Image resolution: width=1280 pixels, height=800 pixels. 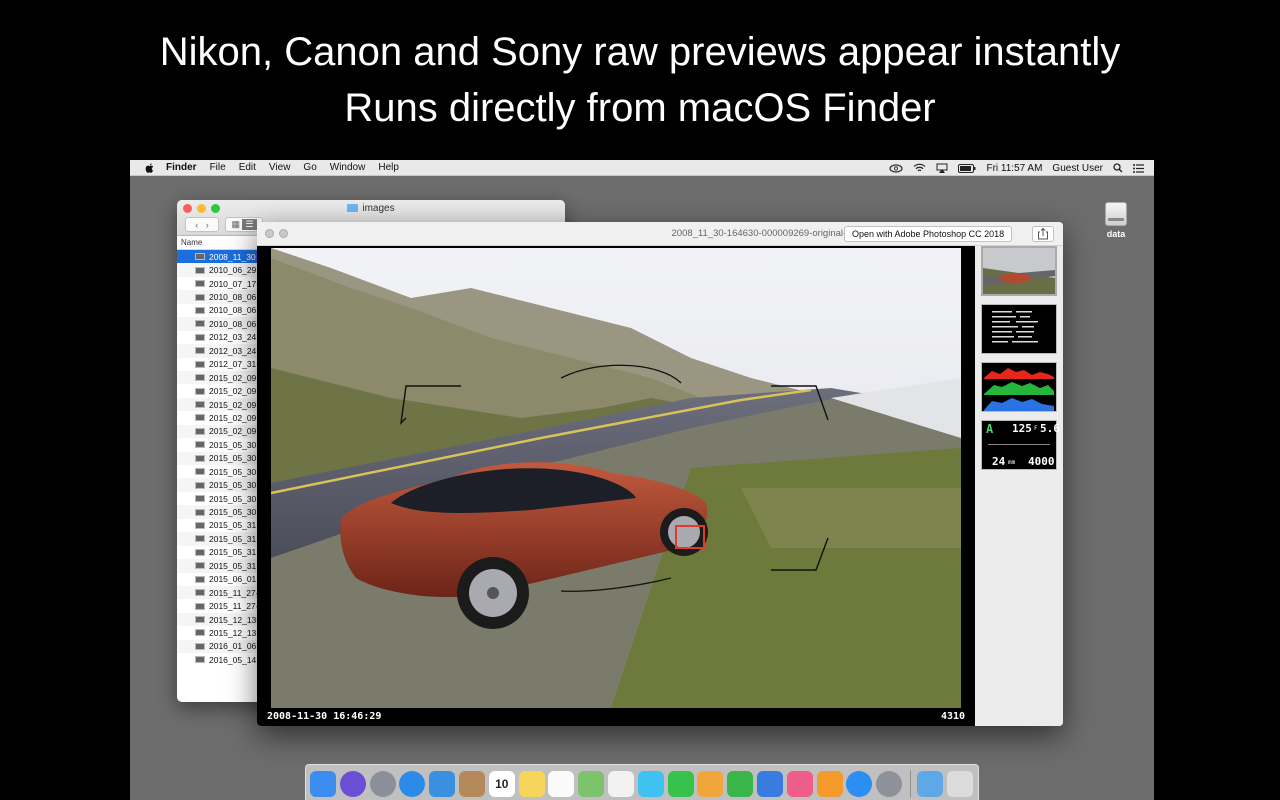 I want to click on siri-icon, so click(x=352, y=784).